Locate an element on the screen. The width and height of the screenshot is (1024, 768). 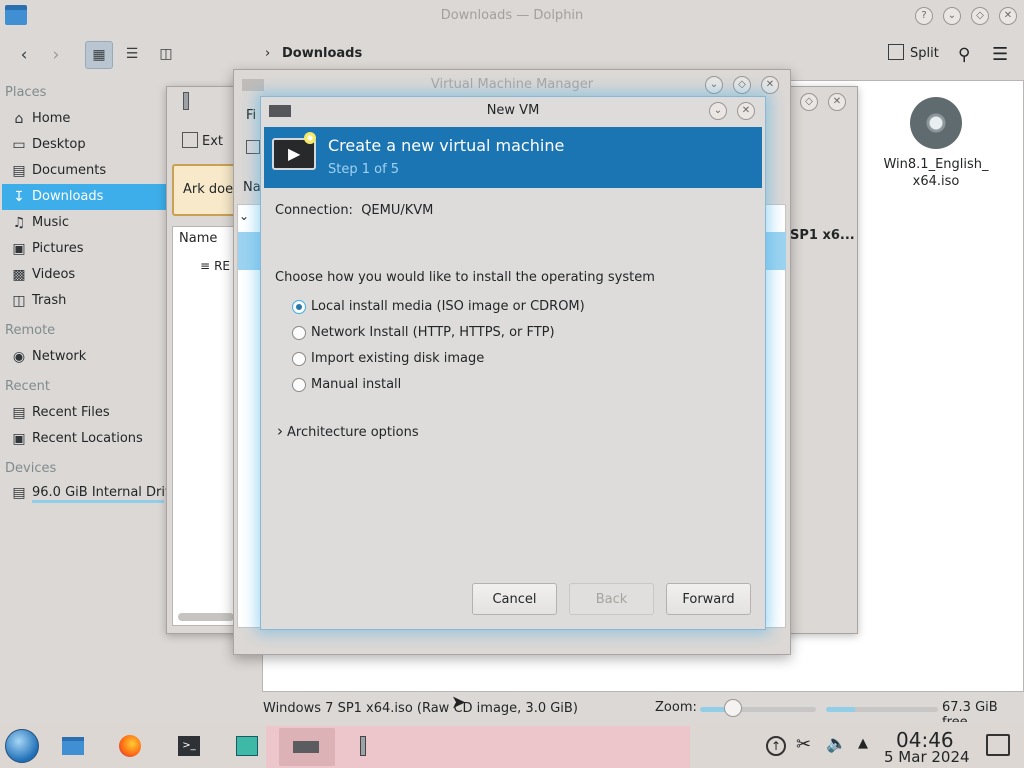
places-item-label: Videos is located at coordinates (54, 274).